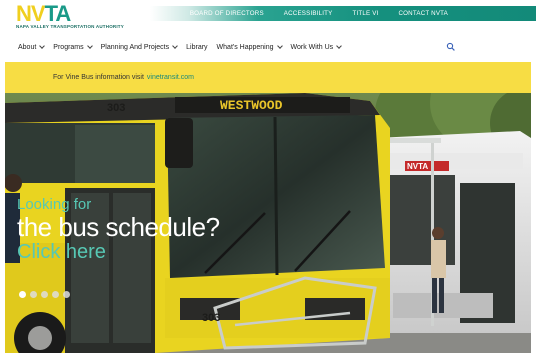  What do you see at coordinates (196, 47) in the screenshot?
I see `nav-library: Library` at bounding box center [196, 47].